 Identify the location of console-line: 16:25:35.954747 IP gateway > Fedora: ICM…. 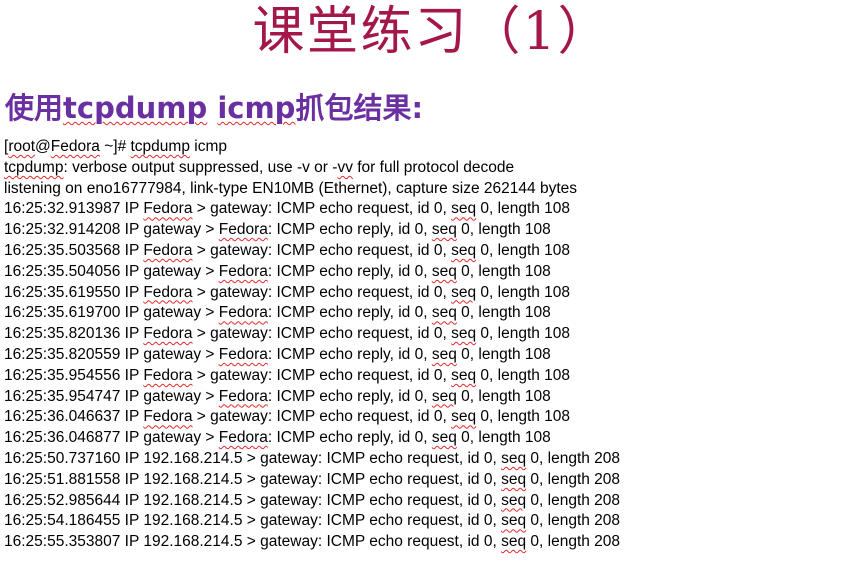
(277, 396).